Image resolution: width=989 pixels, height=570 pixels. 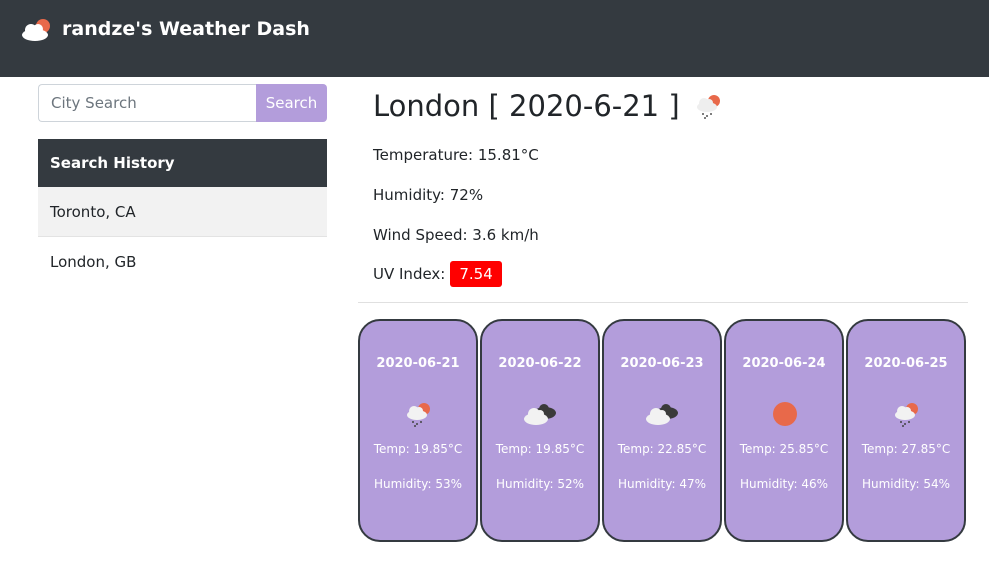 What do you see at coordinates (456, 155) in the screenshot?
I see `temperature-stat: Temperature: 15.81°C` at bounding box center [456, 155].